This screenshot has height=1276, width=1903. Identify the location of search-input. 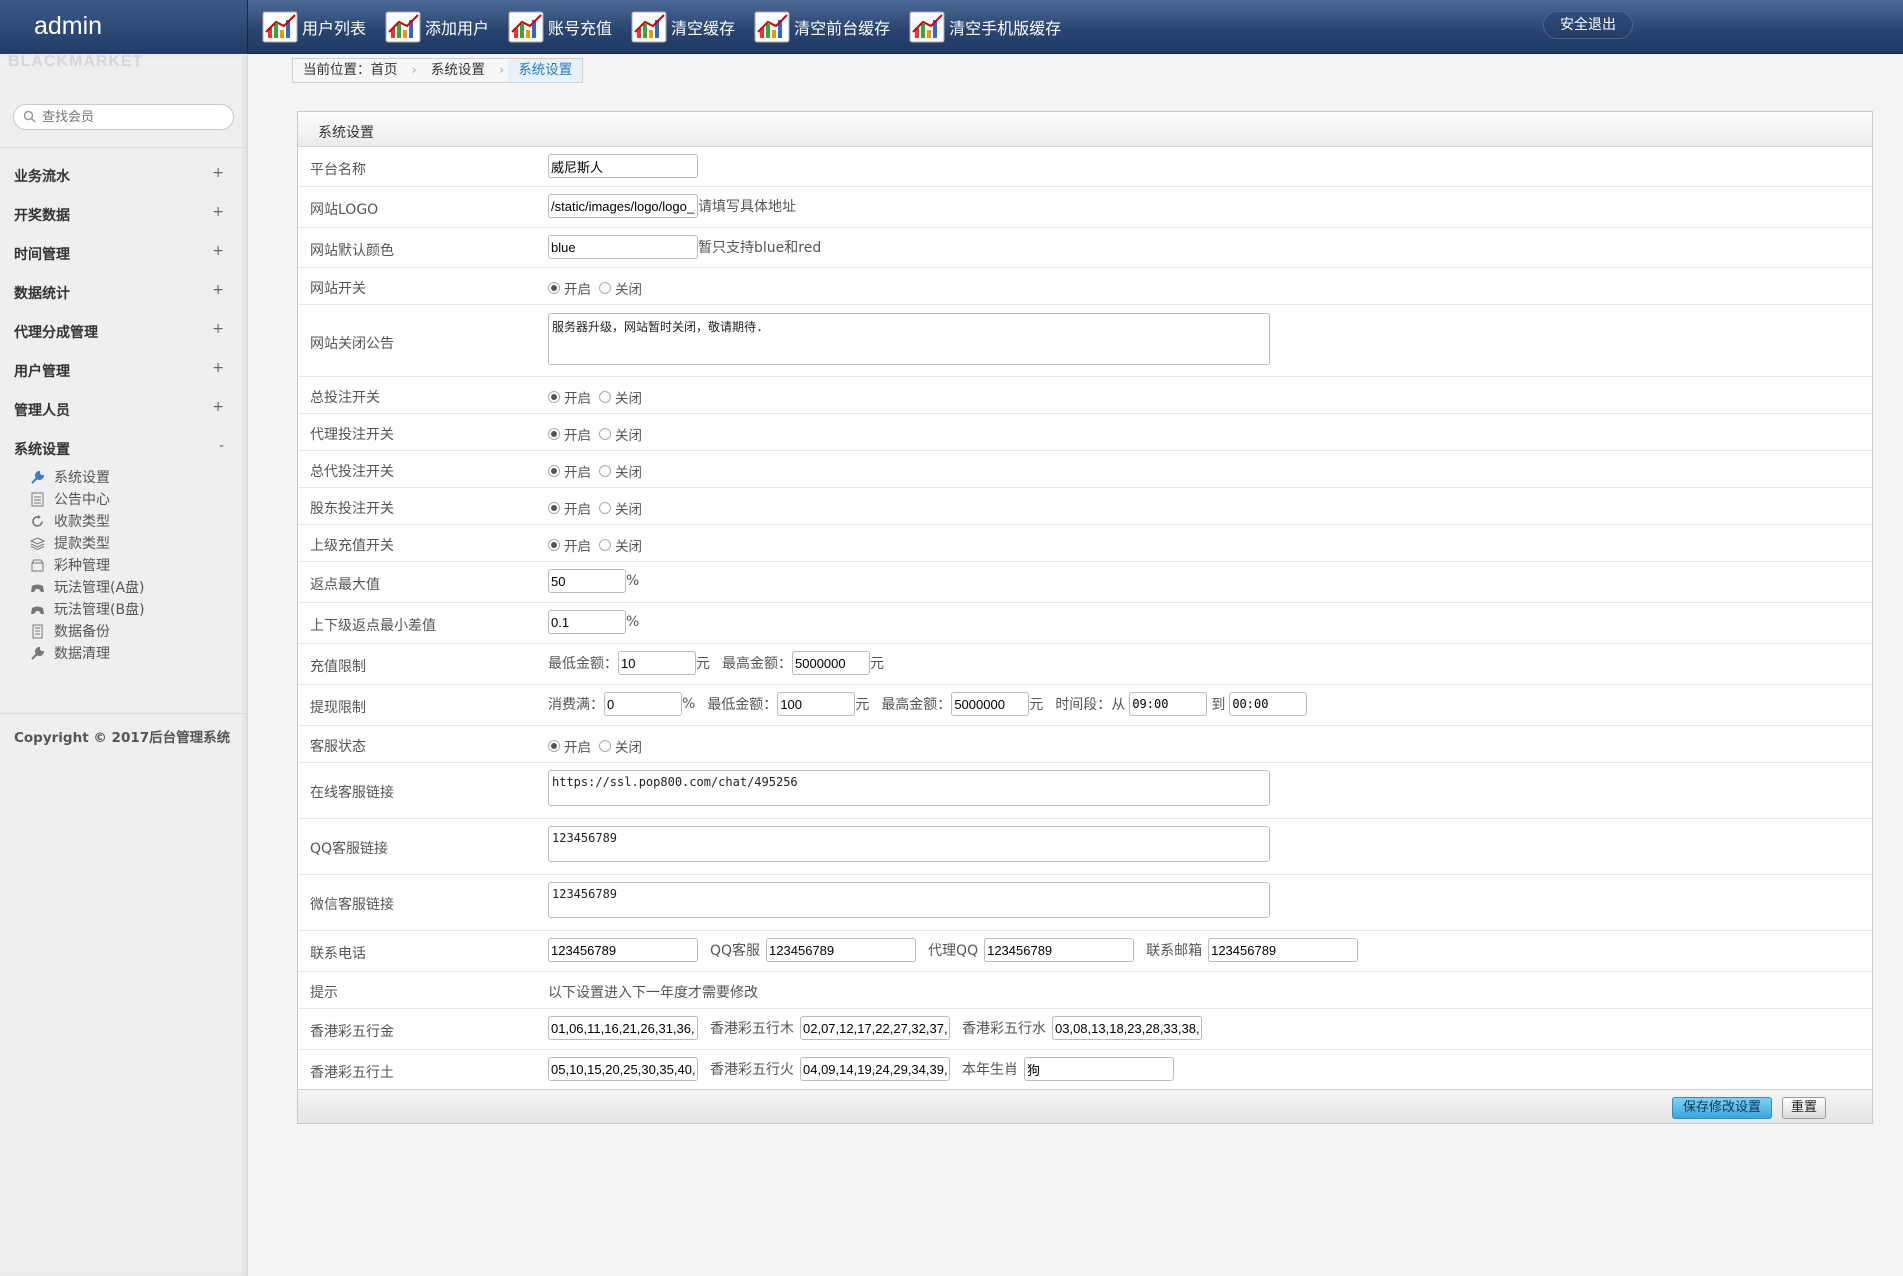
(134, 117).